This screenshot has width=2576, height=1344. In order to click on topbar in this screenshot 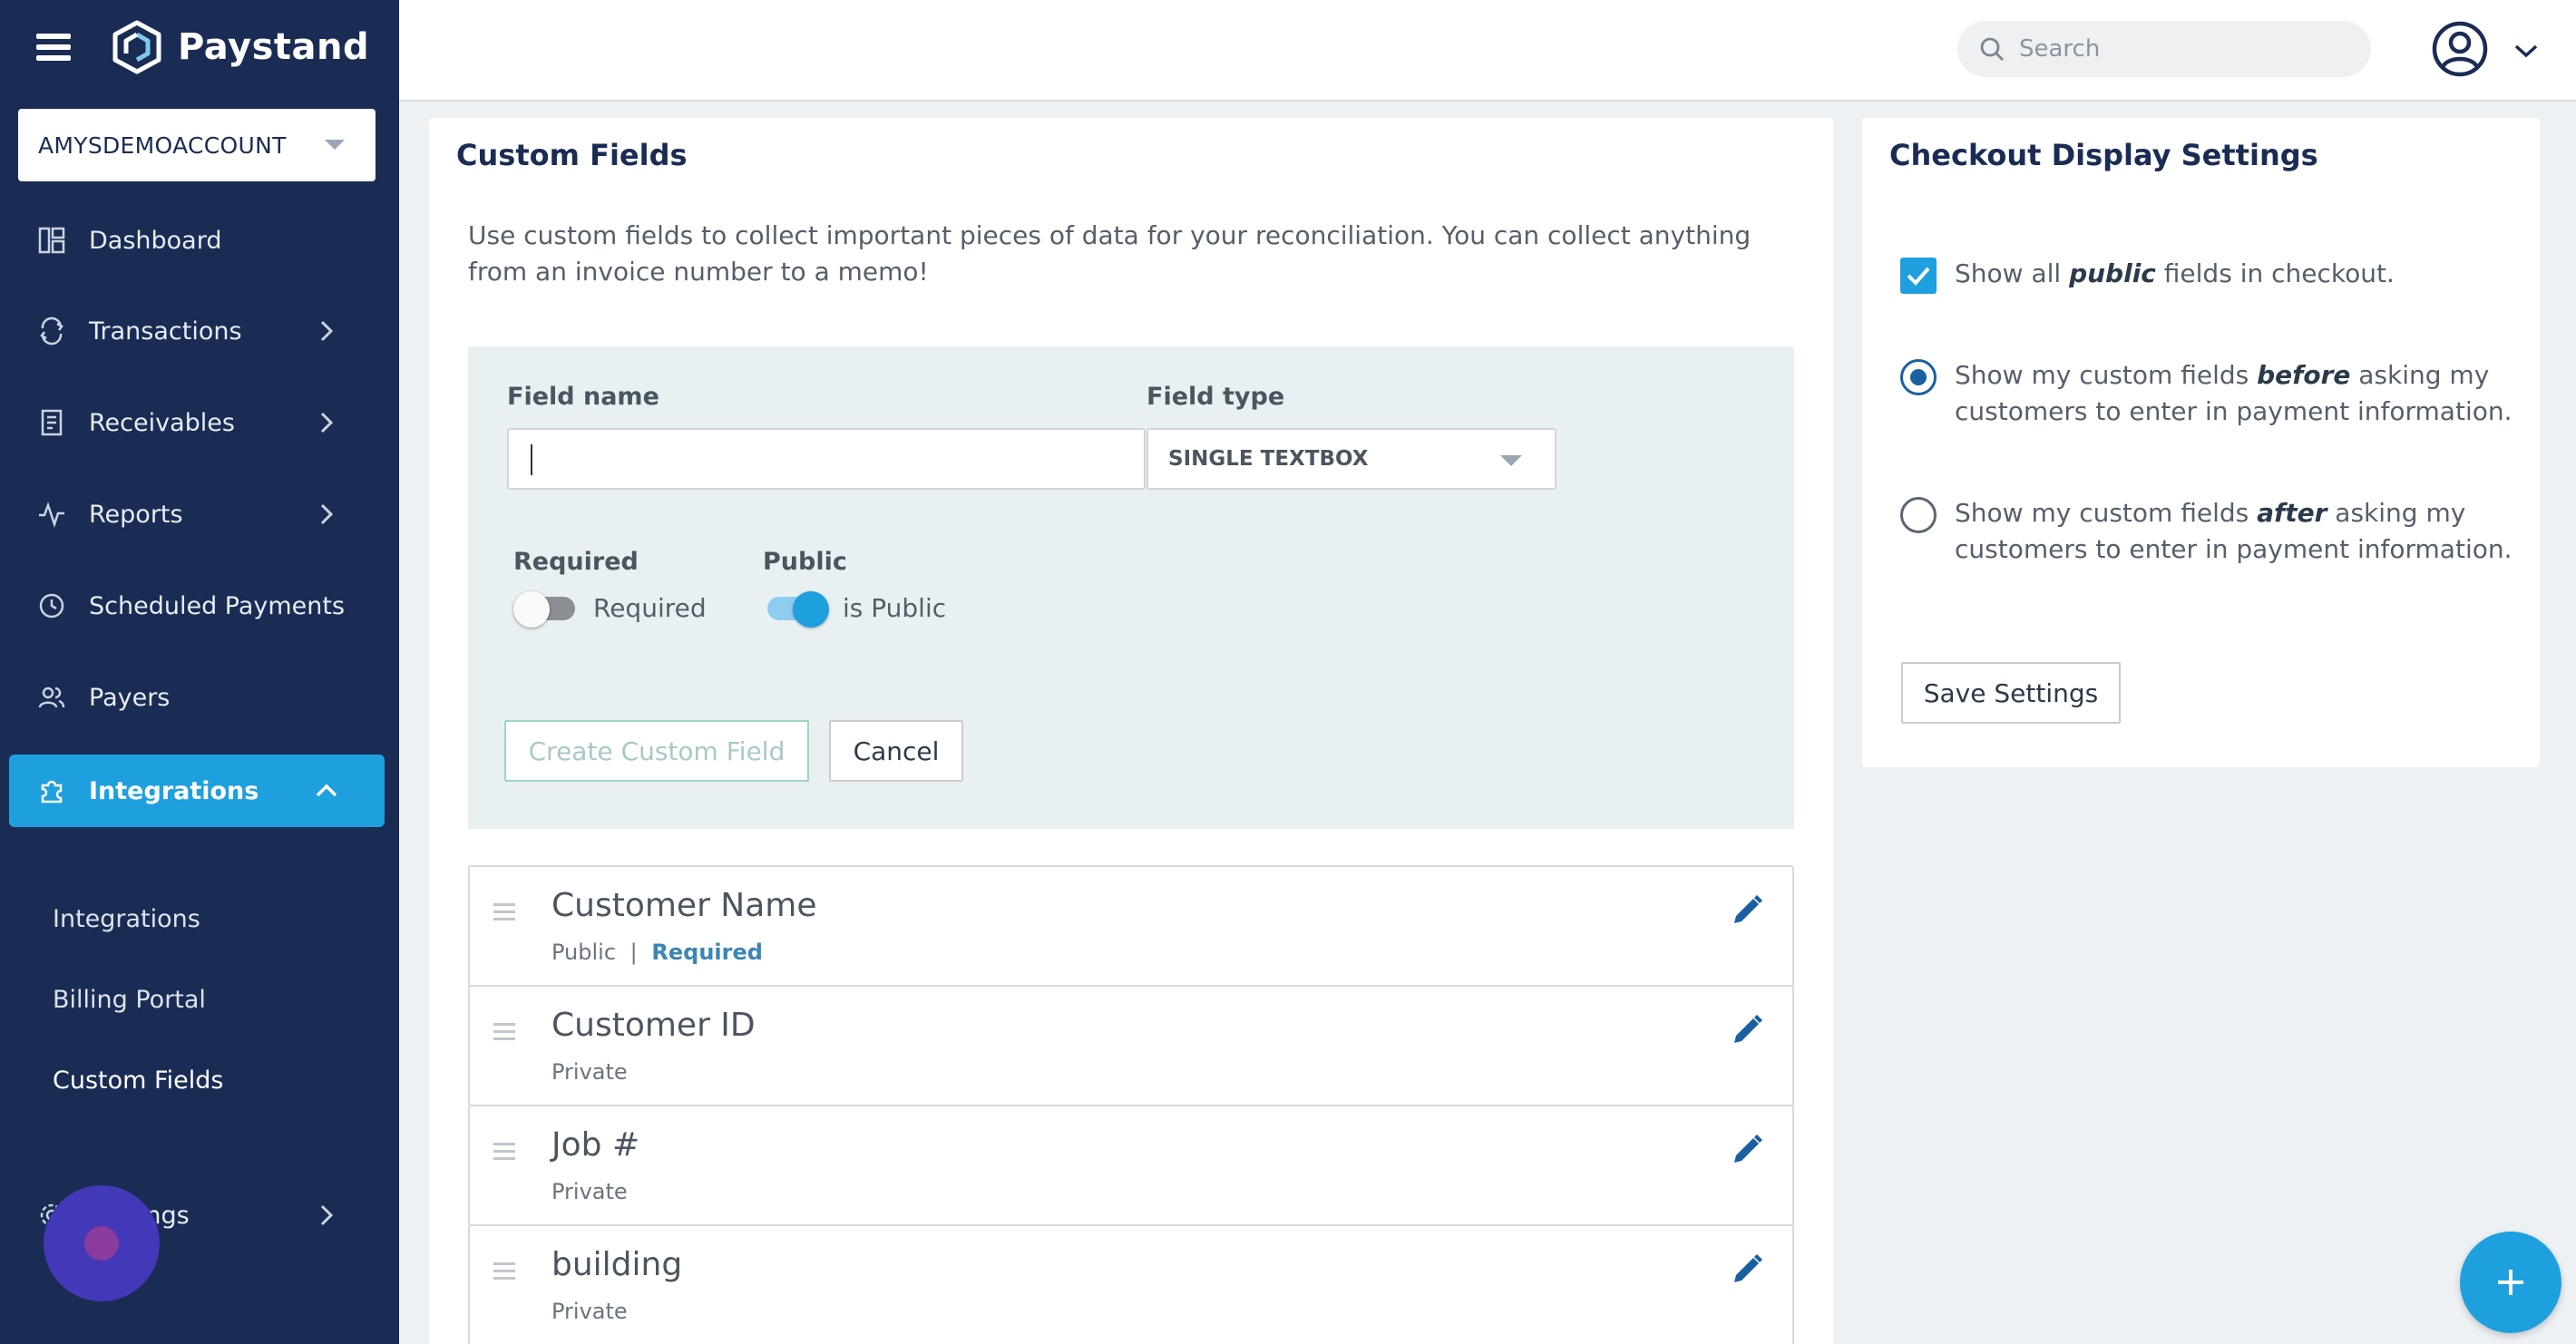, I will do `click(1487, 51)`.